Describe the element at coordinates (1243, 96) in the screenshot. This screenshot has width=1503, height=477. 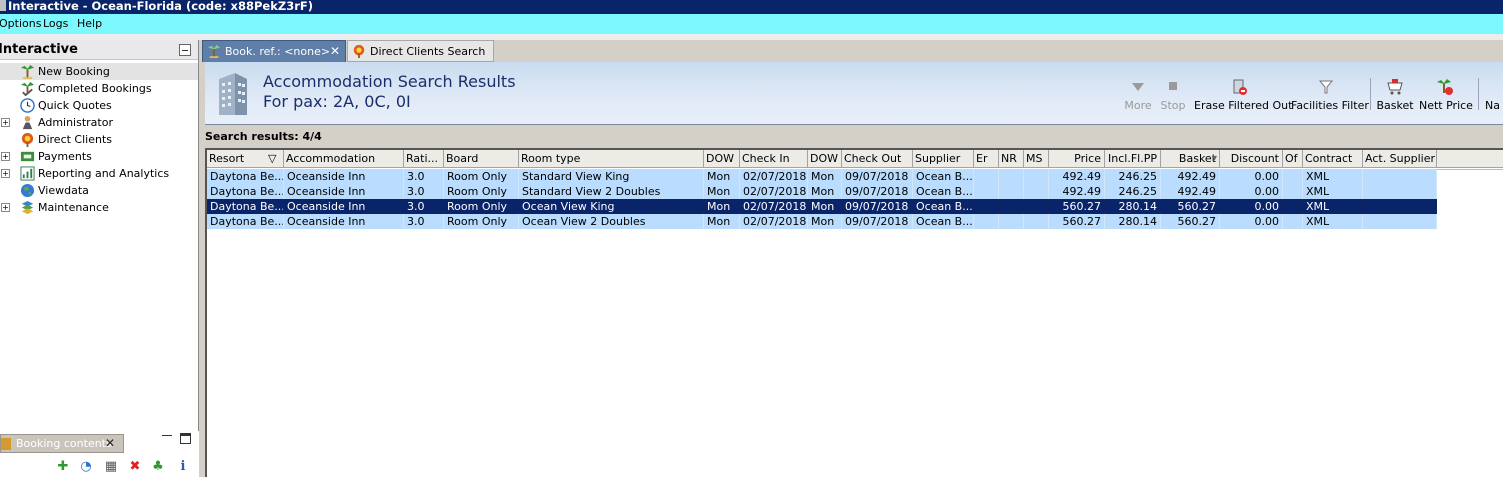
I see `erase-filtered-out-button: Erase Filtered Out` at that location.